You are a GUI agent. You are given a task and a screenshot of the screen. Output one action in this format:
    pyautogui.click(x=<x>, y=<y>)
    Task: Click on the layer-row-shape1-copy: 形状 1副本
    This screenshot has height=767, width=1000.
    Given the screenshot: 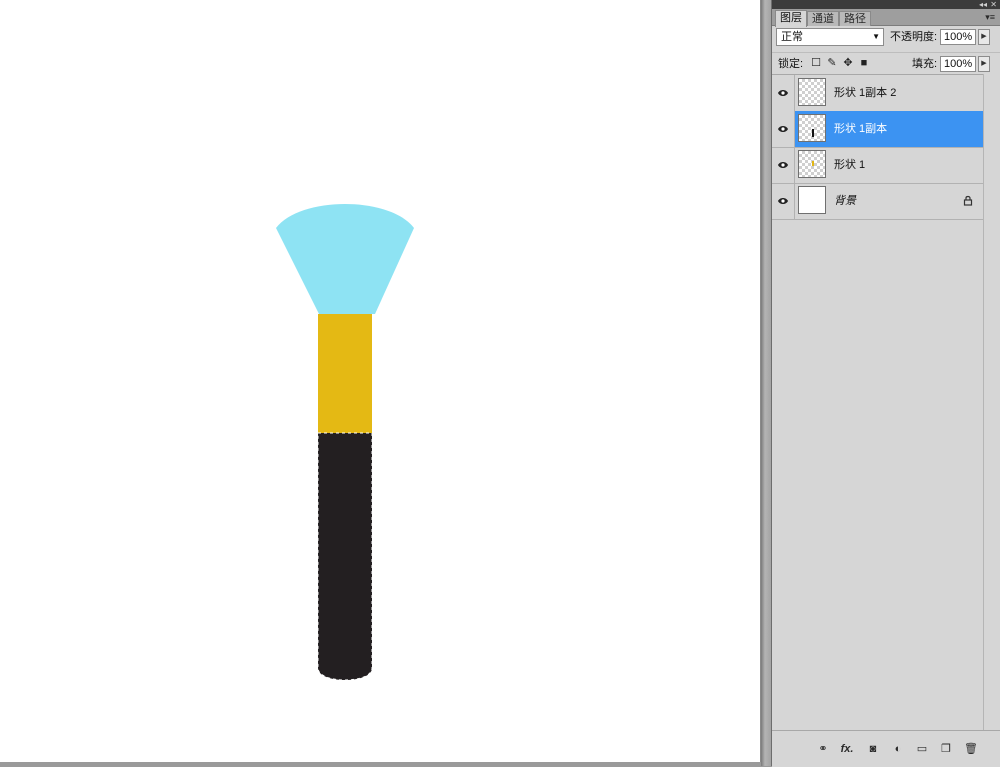 What is the action you would take?
    pyautogui.click(x=877, y=129)
    